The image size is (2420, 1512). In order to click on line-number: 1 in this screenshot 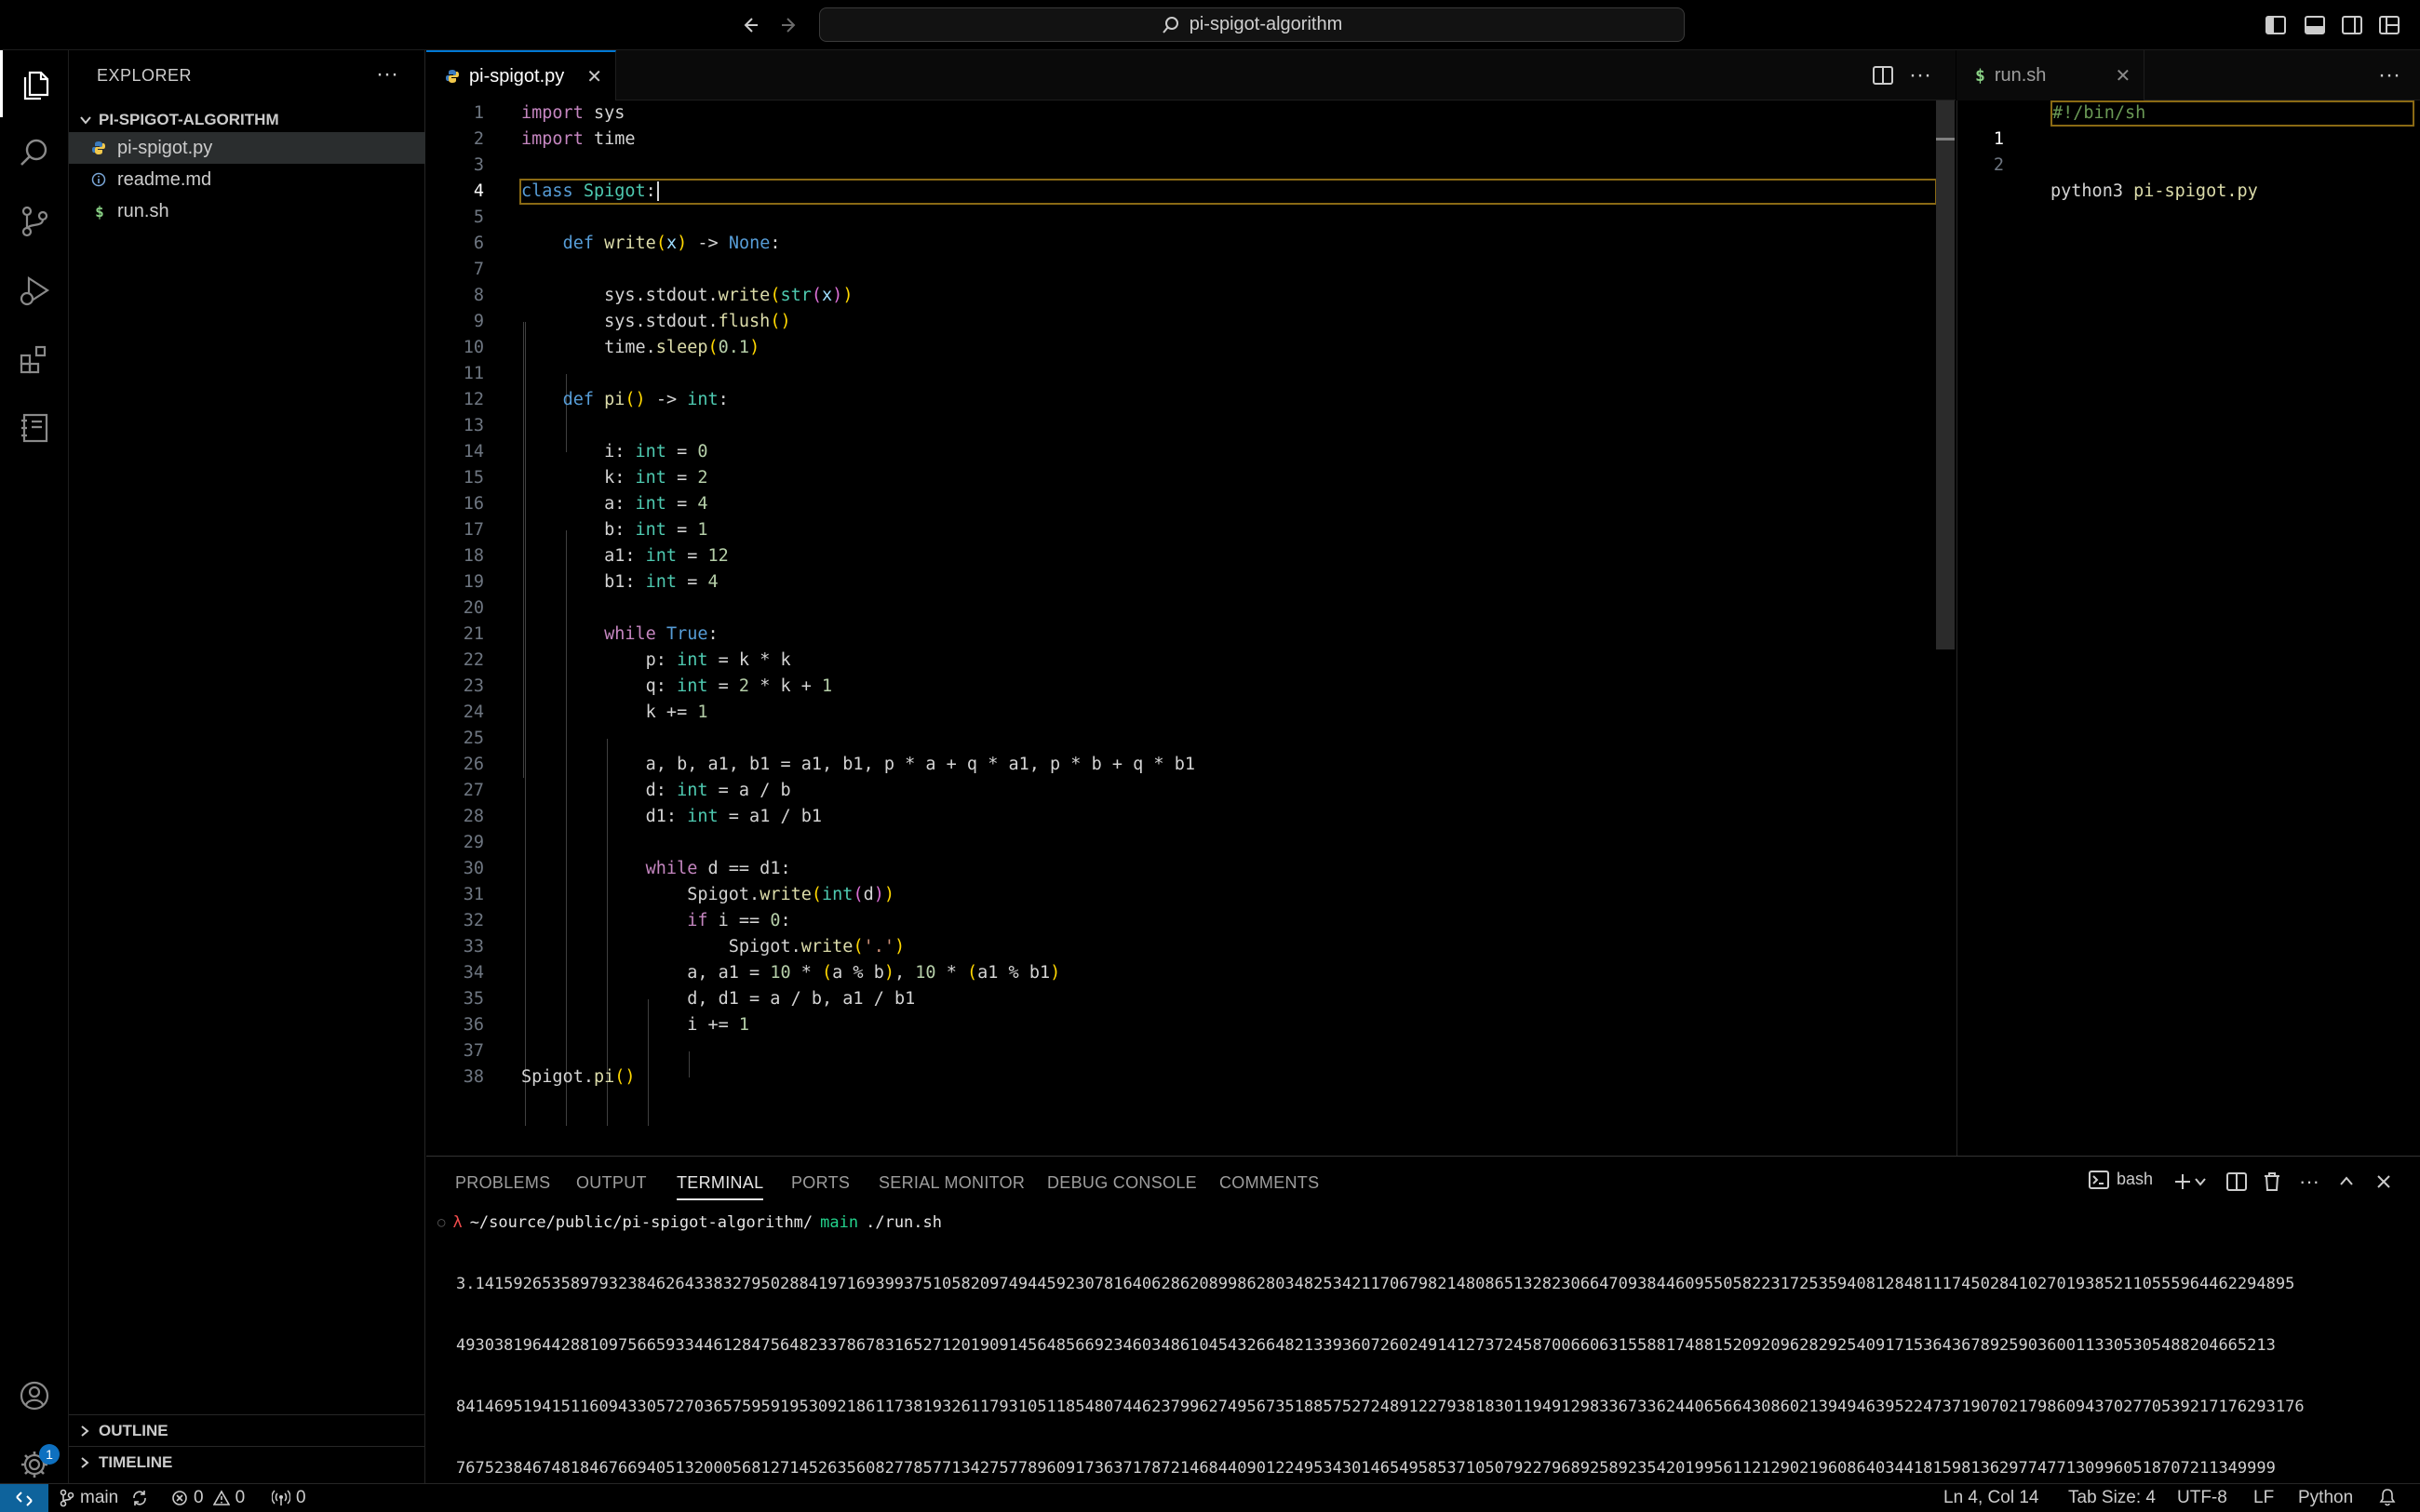, I will do `click(479, 113)`.